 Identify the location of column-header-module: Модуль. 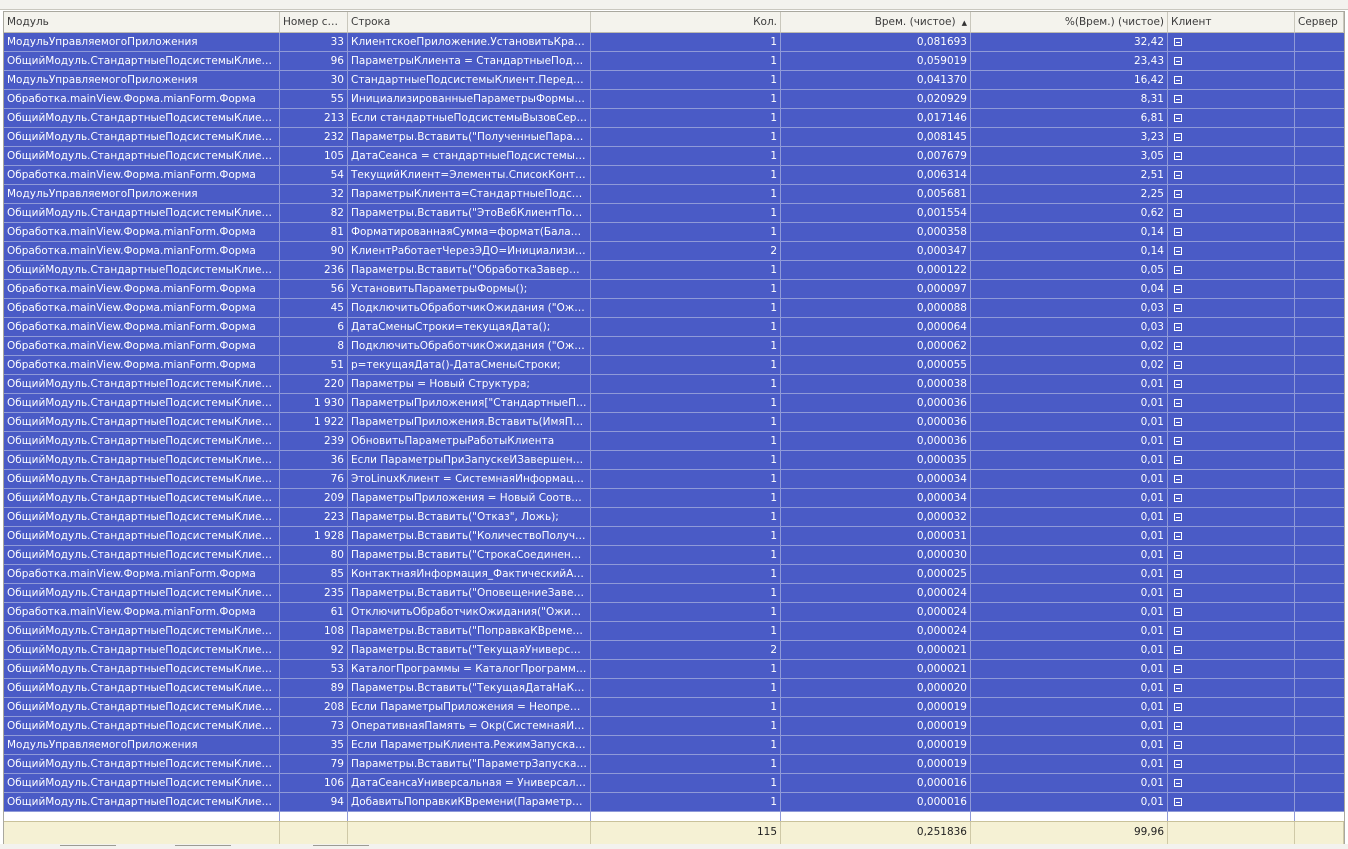
(142, 22).